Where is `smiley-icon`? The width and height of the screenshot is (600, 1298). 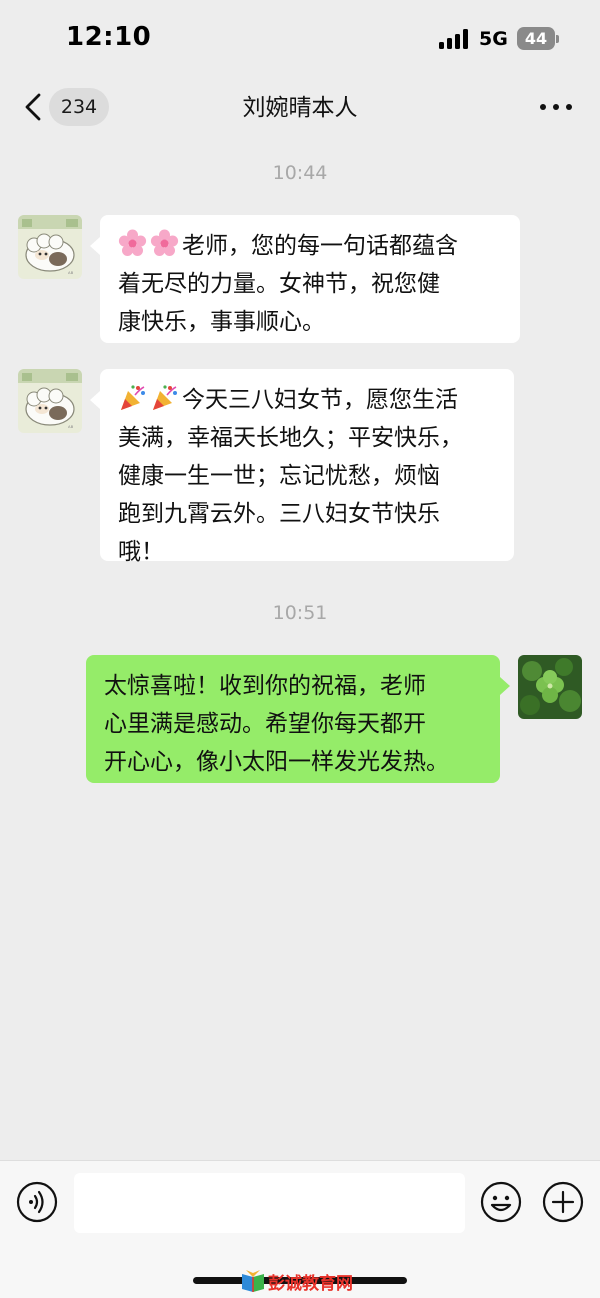 smiley-icon is located at coordinates (501, 1202).